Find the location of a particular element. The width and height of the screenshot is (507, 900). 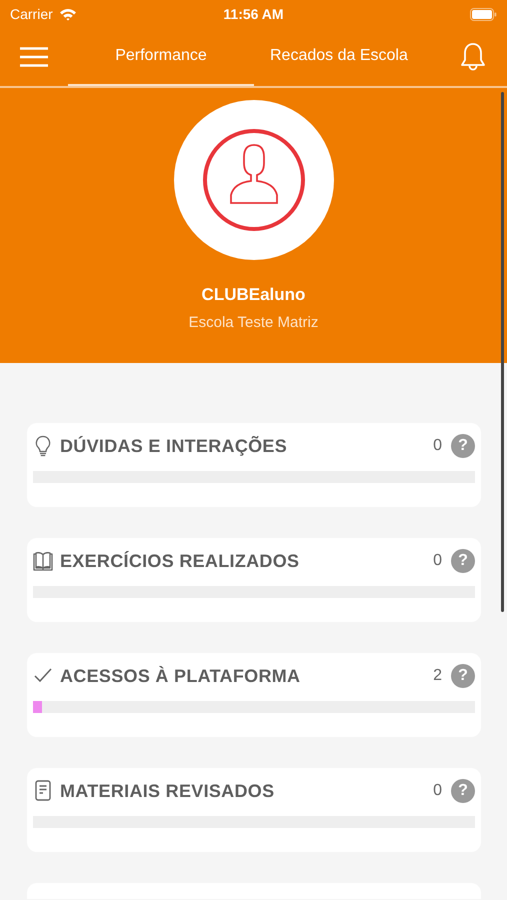

battery-icon is located at coordinates (483, 14).